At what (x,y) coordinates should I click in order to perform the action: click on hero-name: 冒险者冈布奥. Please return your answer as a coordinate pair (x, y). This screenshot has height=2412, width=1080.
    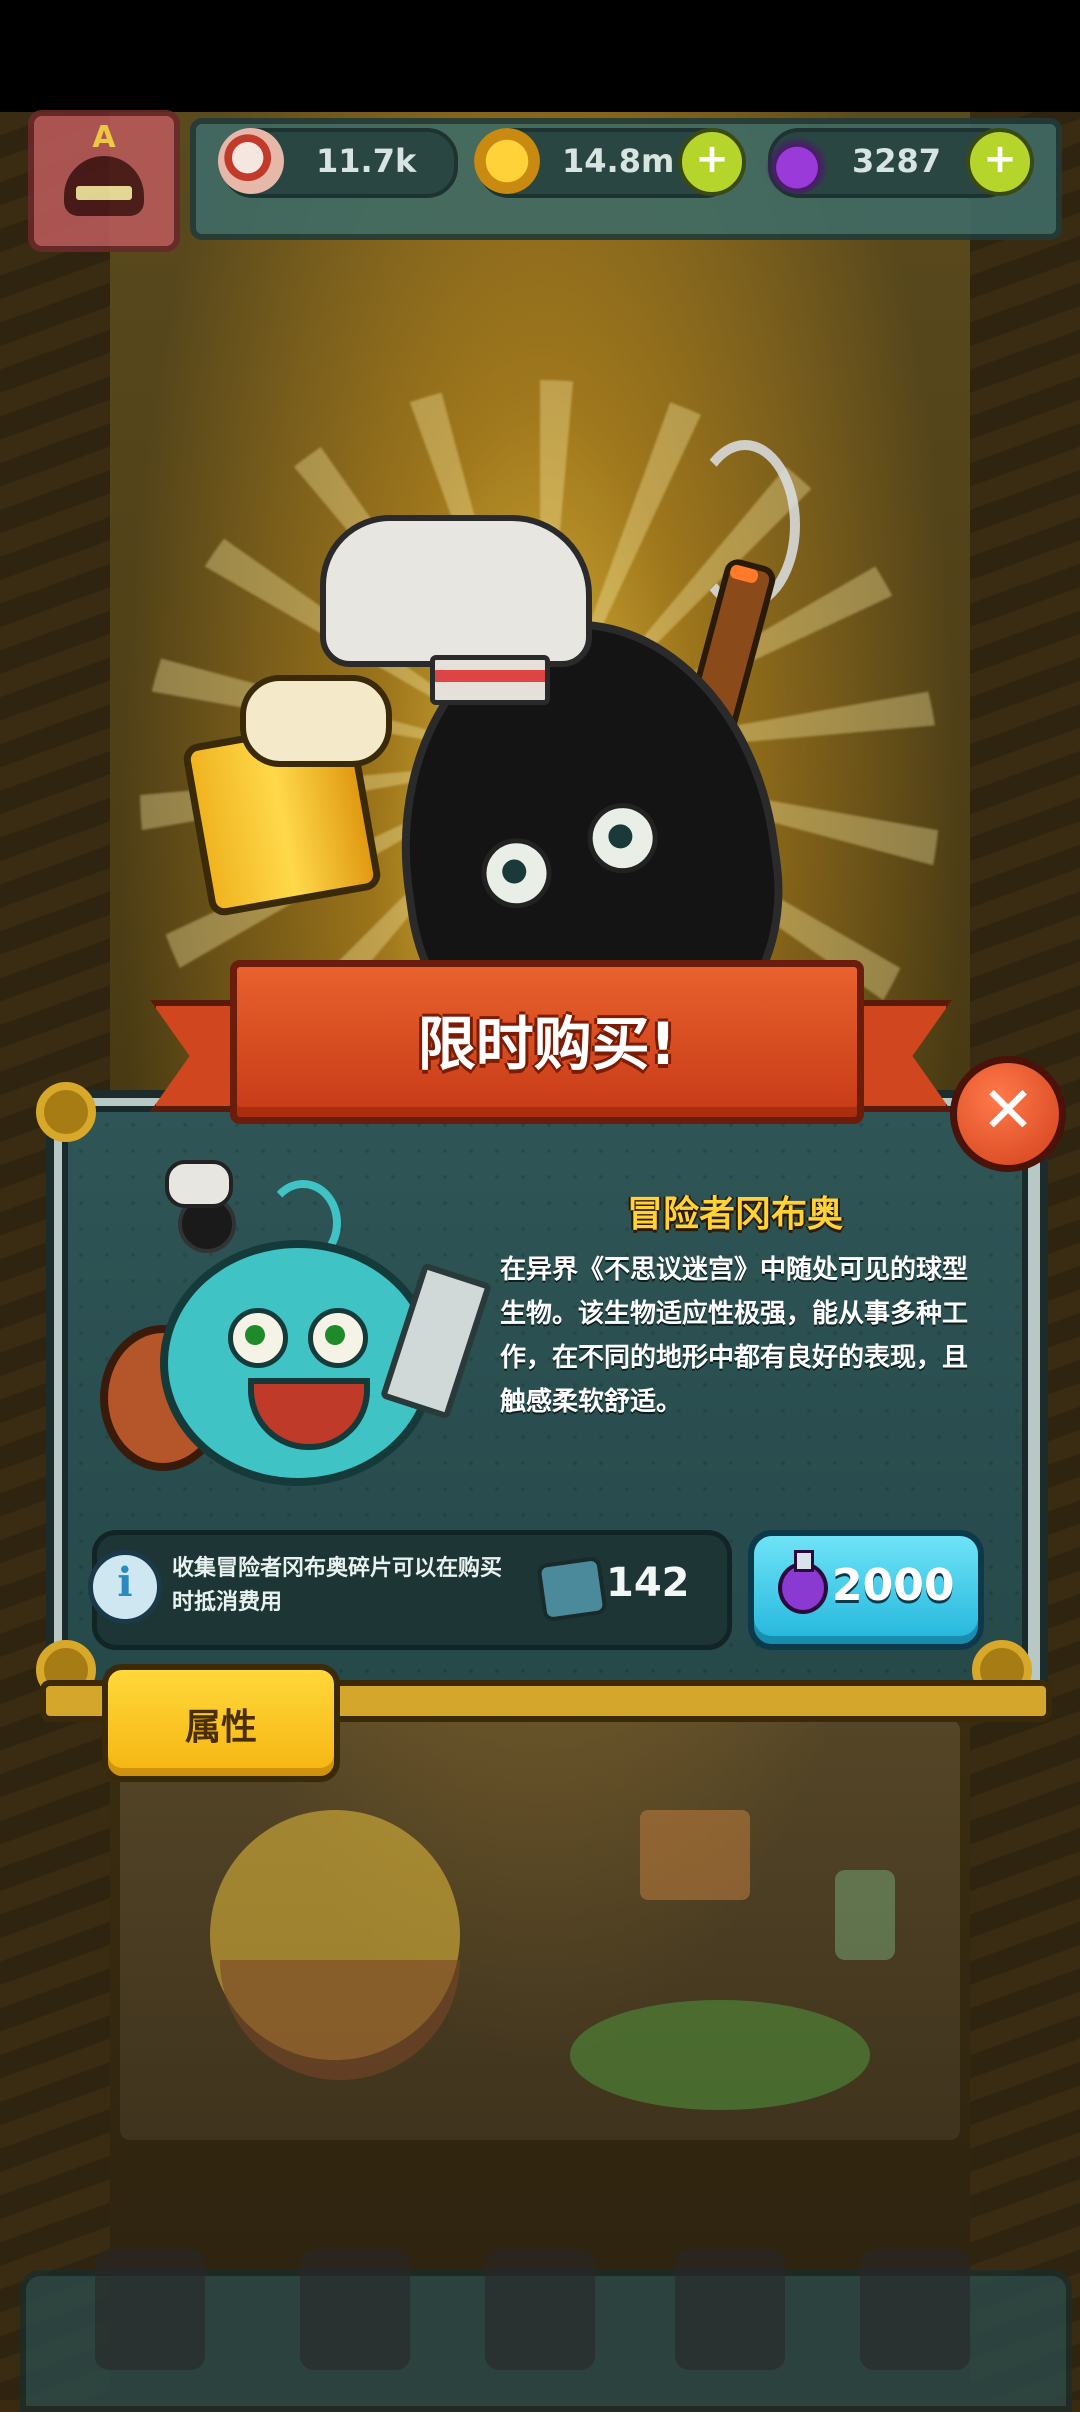
    Looking at the image, I should click on (734, 1214).